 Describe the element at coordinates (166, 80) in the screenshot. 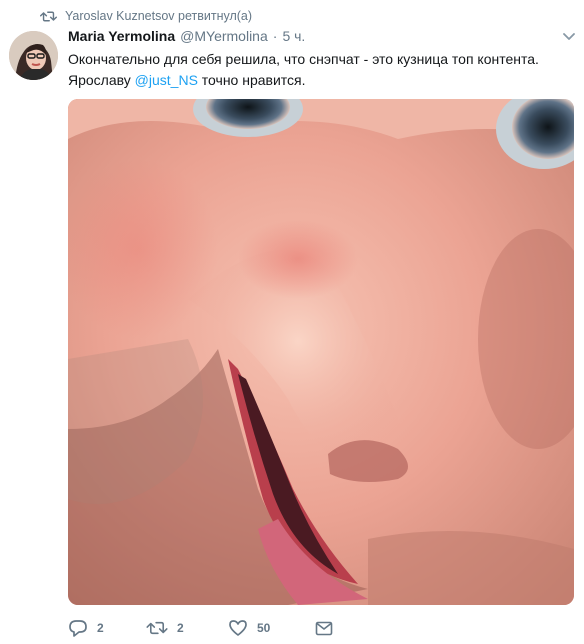

I see `mention-link: @just_NS` at that location.